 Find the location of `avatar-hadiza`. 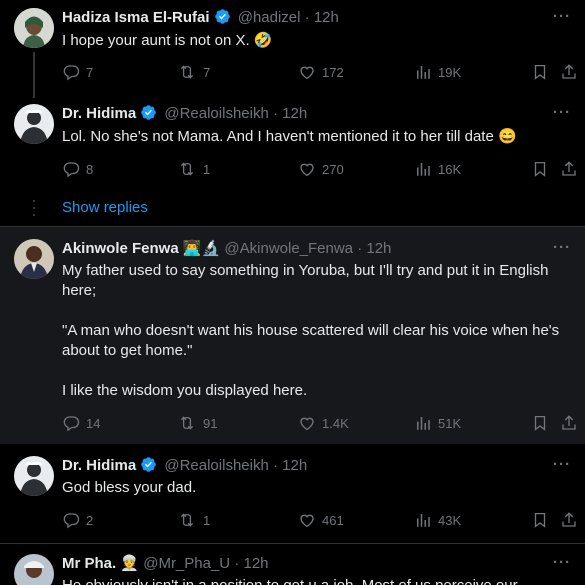

avatar-hadiza is located at coordinates (34, 28).